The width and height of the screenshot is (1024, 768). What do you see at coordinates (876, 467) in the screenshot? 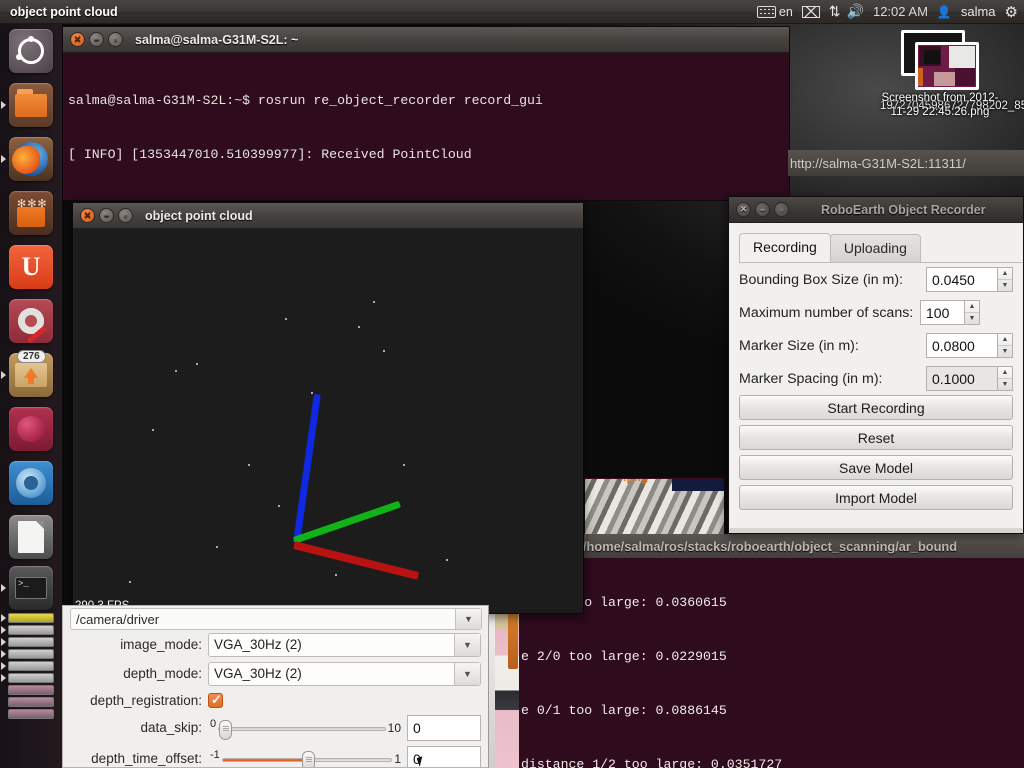
I see `save-model-button: Save Model` at bounding box center [876, 467].